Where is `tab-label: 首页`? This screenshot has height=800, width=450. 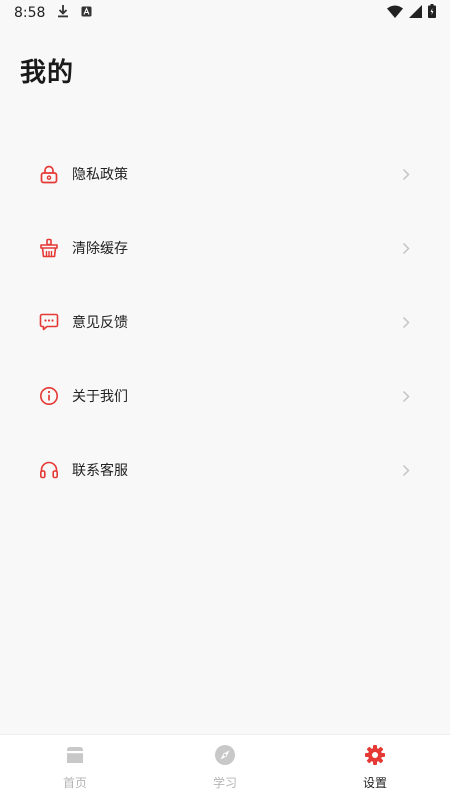 tab-label: 首页 is located at coordinates (74, 783).